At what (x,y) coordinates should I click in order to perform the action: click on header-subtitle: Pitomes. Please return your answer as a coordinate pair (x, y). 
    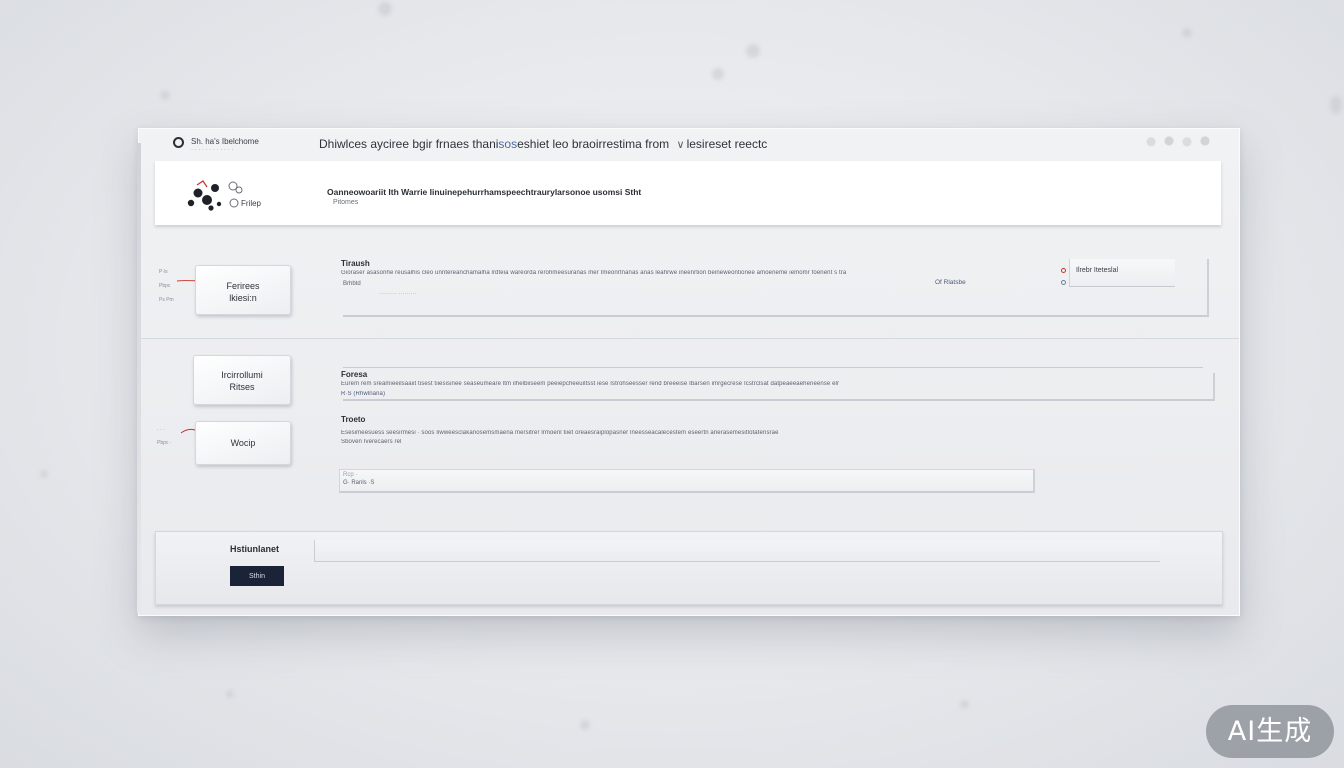
    Looking at the image, I should click on (346, 202).